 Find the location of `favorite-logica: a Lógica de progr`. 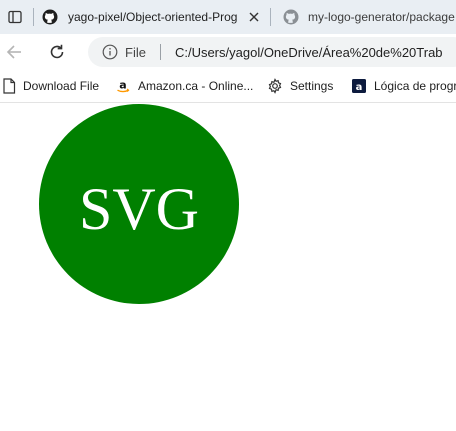

favorite-logica: a Lógica de progr is located at coordinates (403, 86).